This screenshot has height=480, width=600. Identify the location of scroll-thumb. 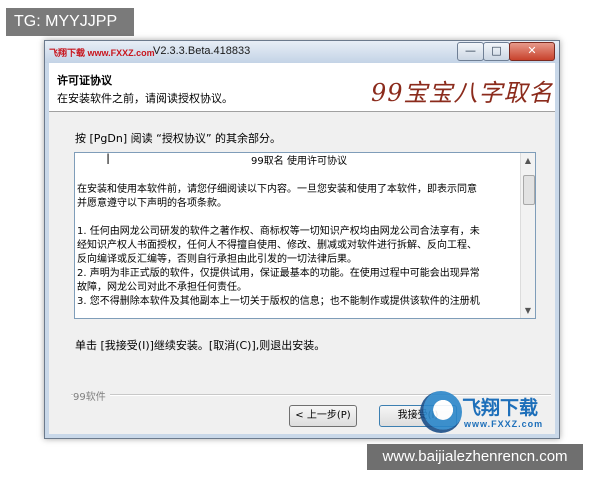
(529, 190).